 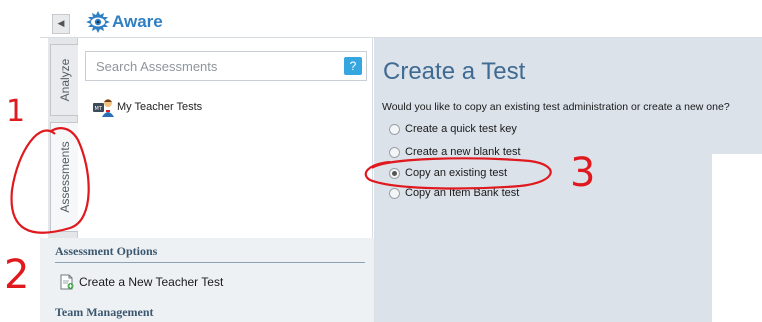 I want to click on option-label: Copy an Item Bank test, so click(x=462, y=193).